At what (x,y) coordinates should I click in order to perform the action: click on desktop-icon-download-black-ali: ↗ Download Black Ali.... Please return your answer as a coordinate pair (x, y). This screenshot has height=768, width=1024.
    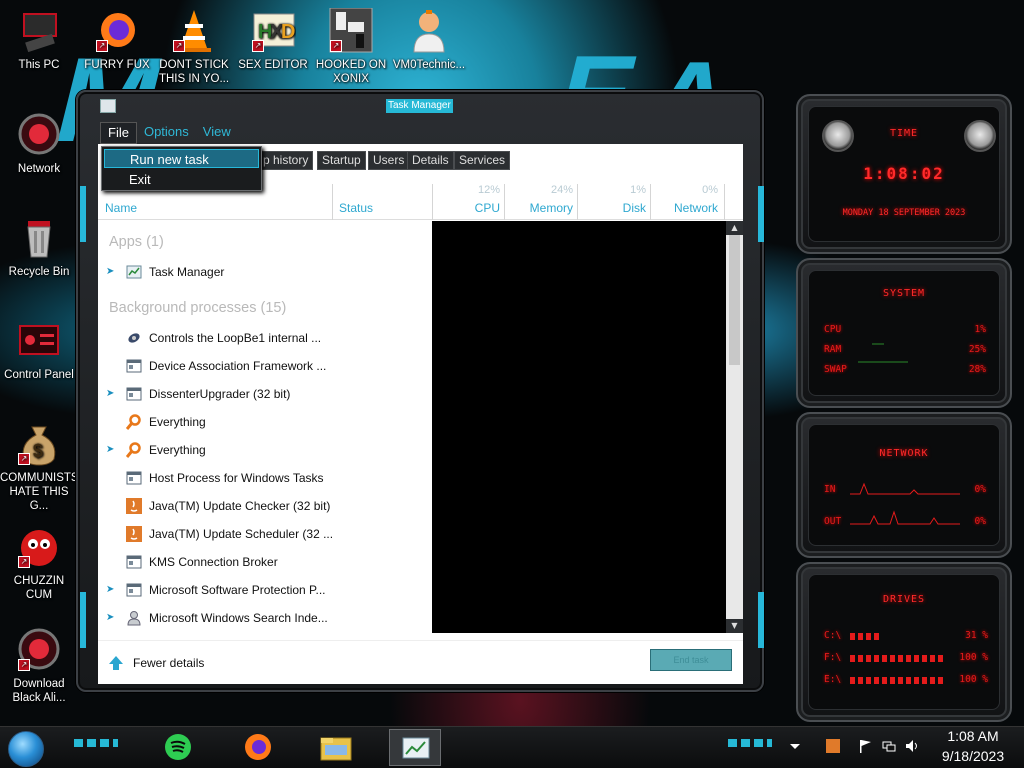
    Looking at the image, I should click on (39, 666).